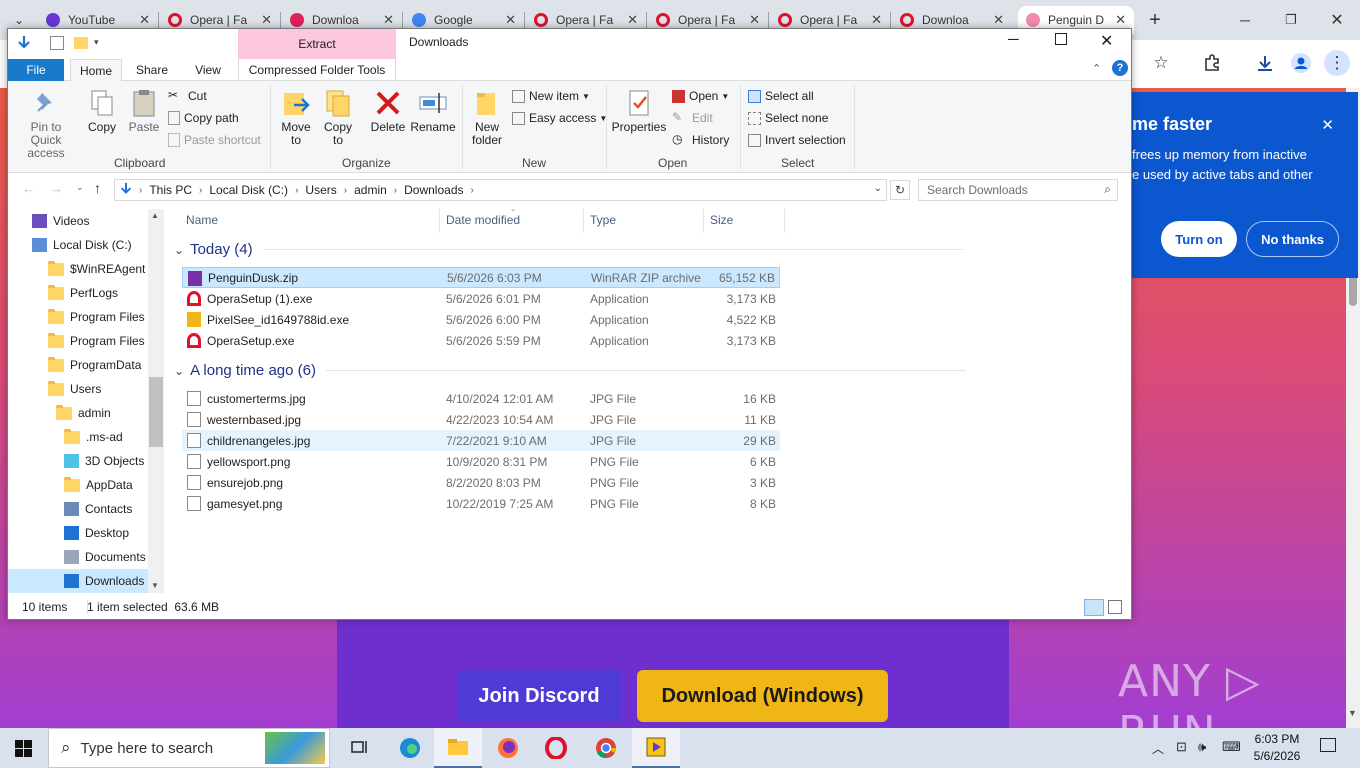  Describe the element at coordinates (24, 44) in the screenshot. I see `quick-access-down-icon` at that location.